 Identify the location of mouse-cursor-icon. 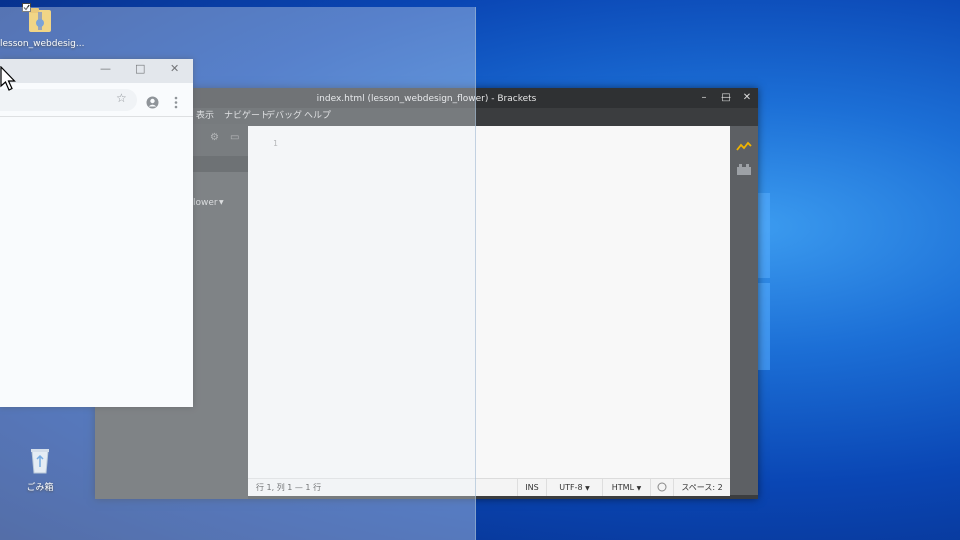
(8, 78).